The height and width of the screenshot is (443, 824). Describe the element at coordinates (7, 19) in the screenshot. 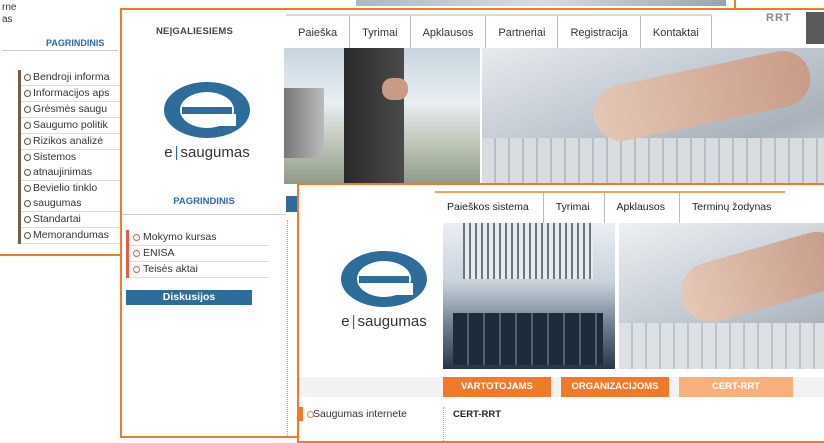

I see `fragment-line: as` at that location.